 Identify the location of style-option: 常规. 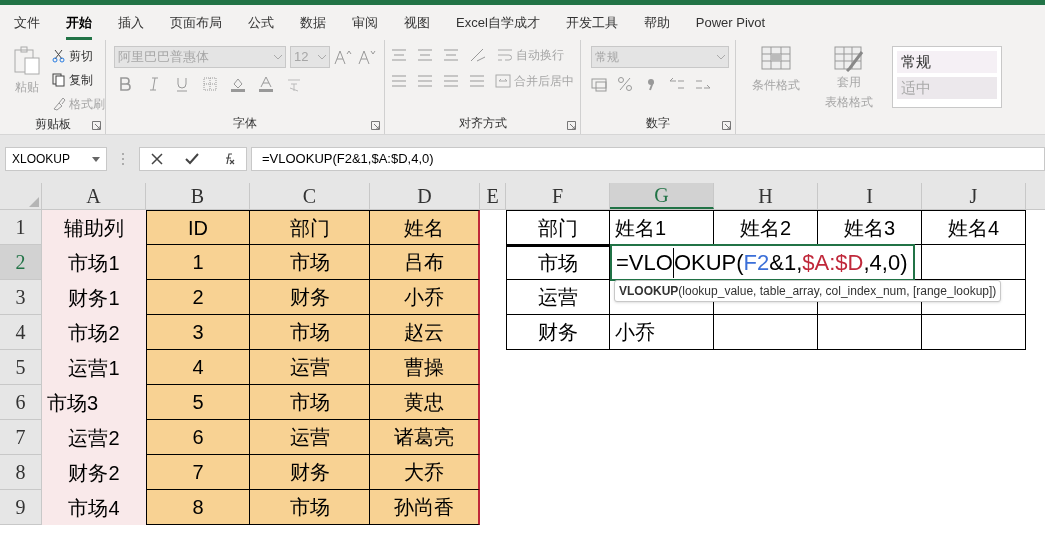
(947, 62).